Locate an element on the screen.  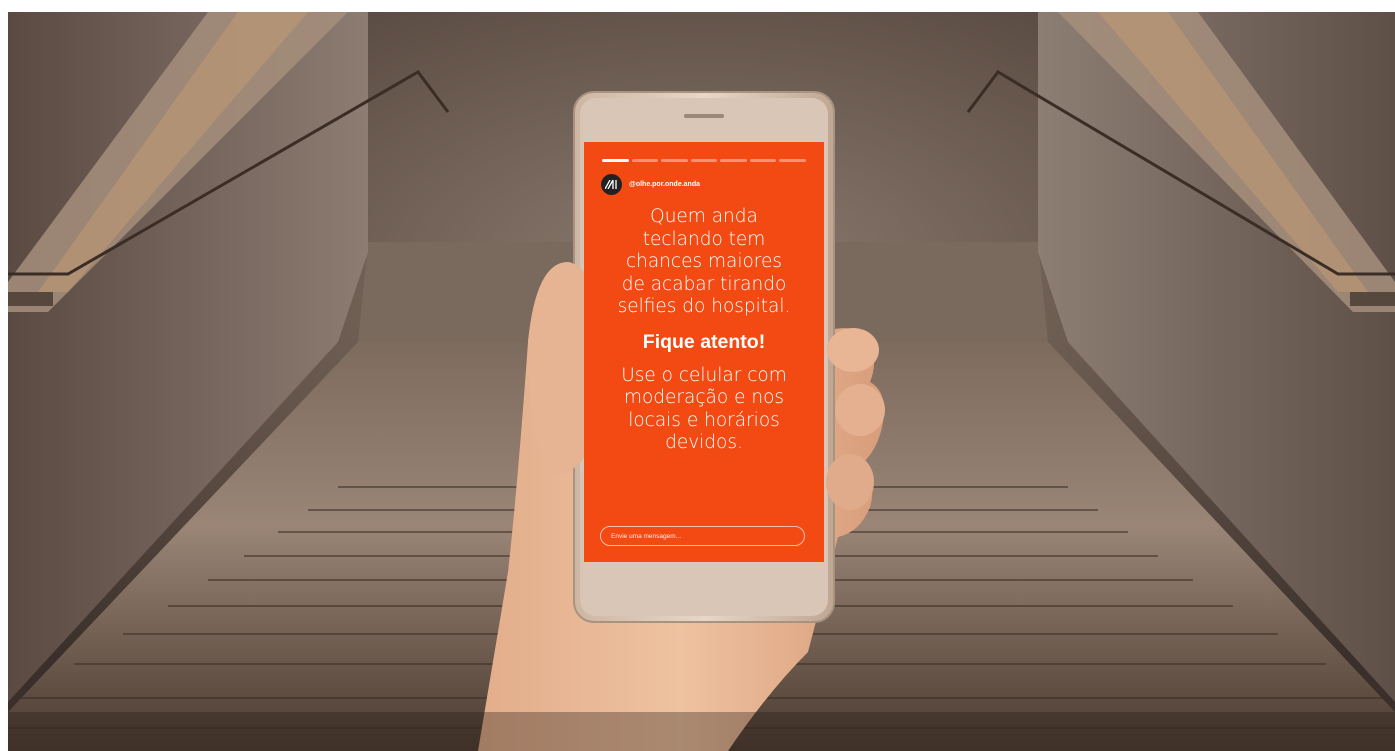
story-progress-bar is located at coordinates (704, 160).